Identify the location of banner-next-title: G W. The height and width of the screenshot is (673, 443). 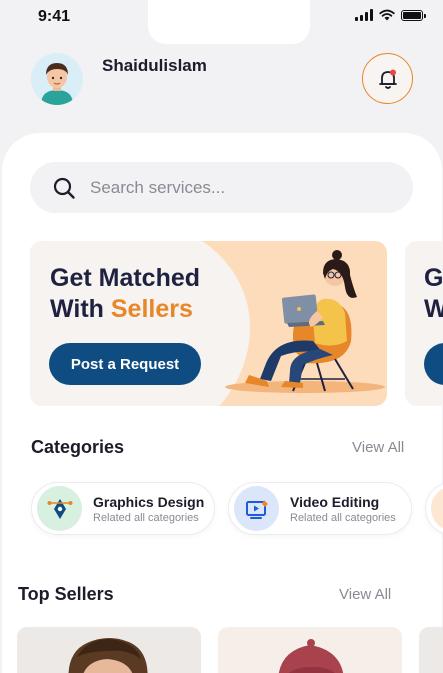
(433, 293).